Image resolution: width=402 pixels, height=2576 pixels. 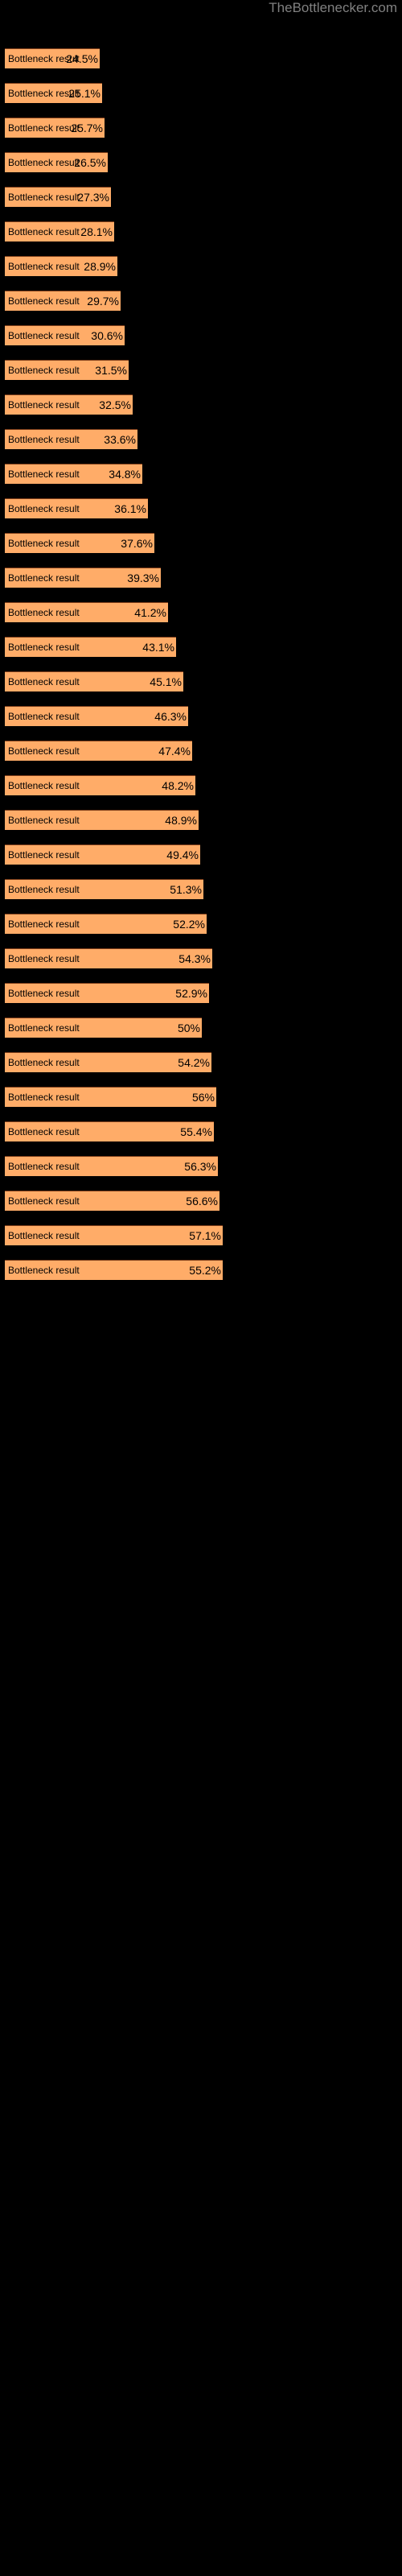 What do you see at coordinates (82, 58) in the screenshot?
I see `bar-value-label: 24.5%` at bounding box center [82, 58].